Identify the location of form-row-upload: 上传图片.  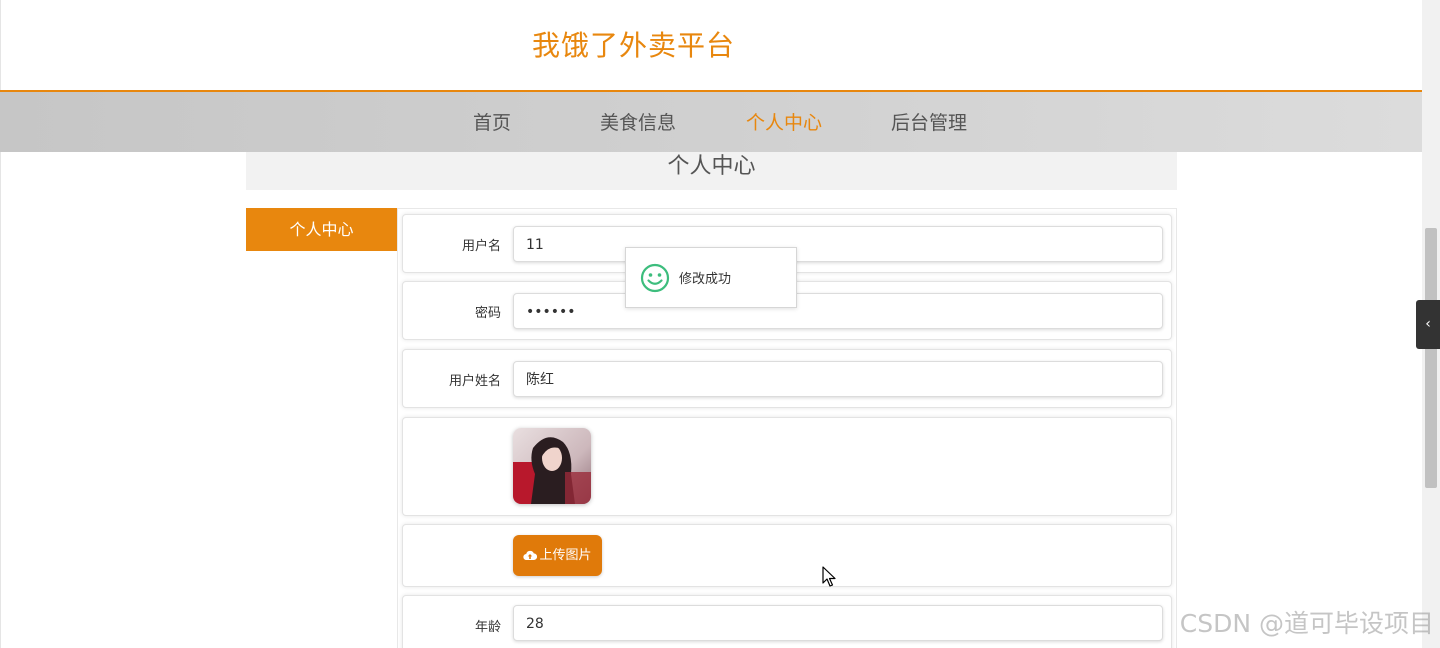
(787, 555).